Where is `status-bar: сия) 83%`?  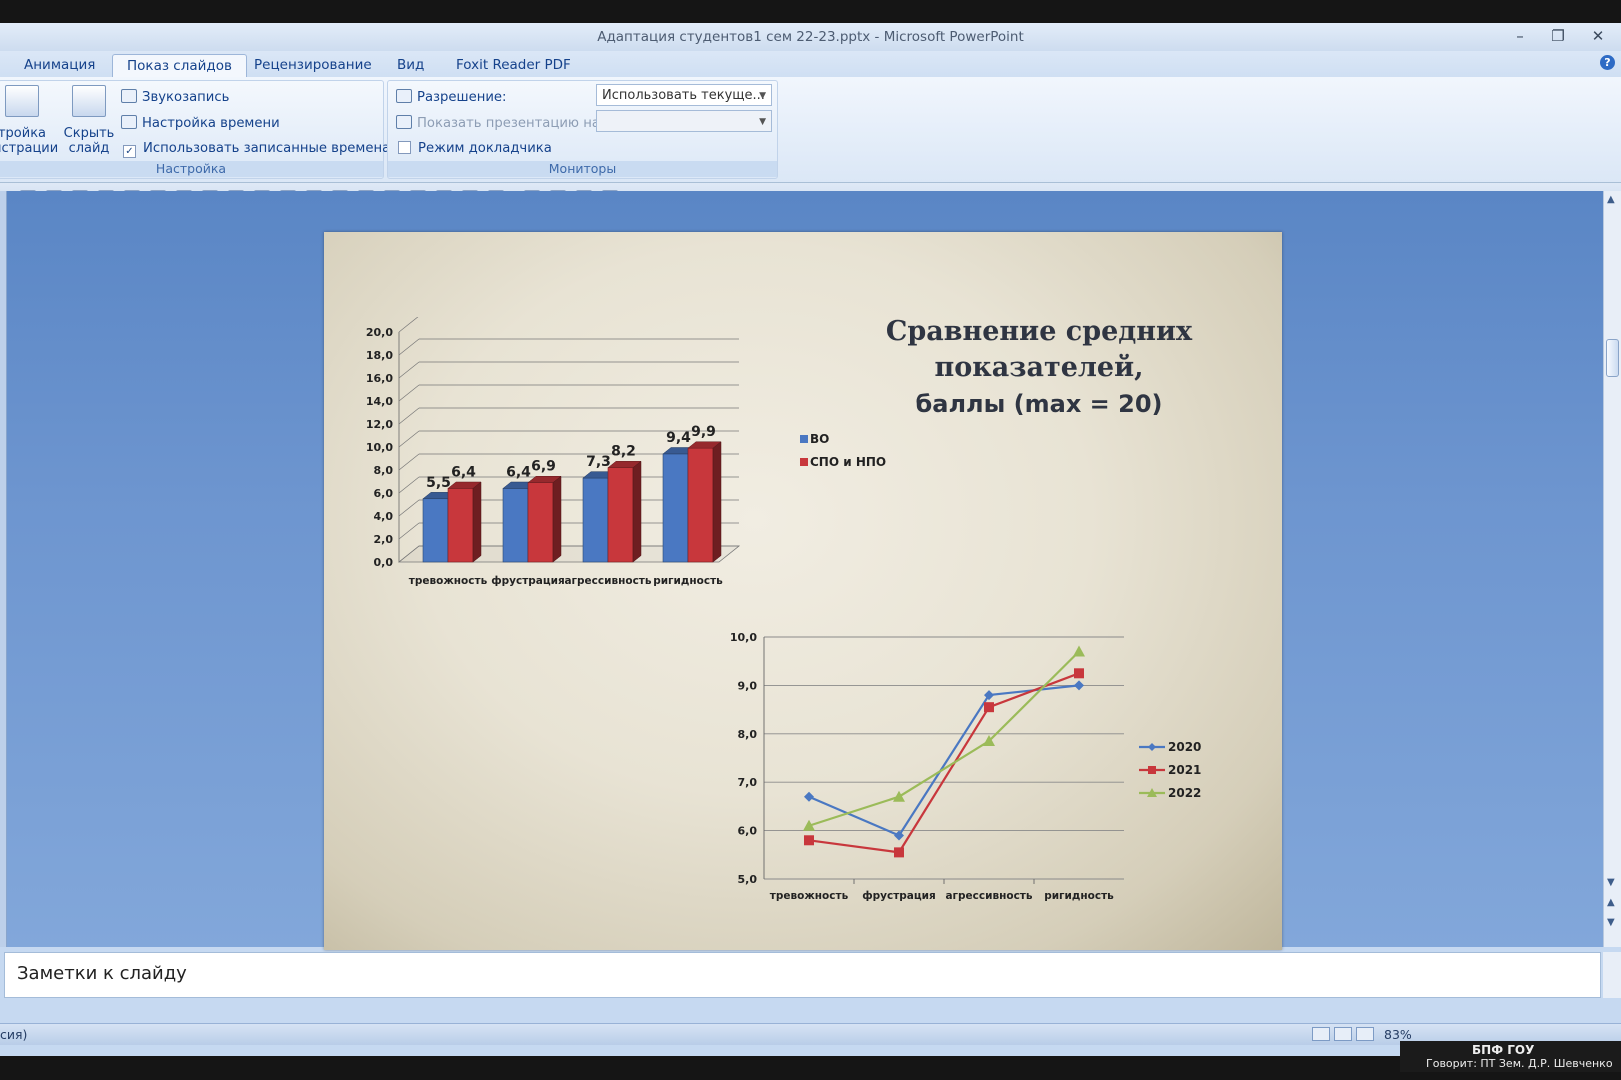 status-bar: сия) 83% is located at coordinates (810, 1034).